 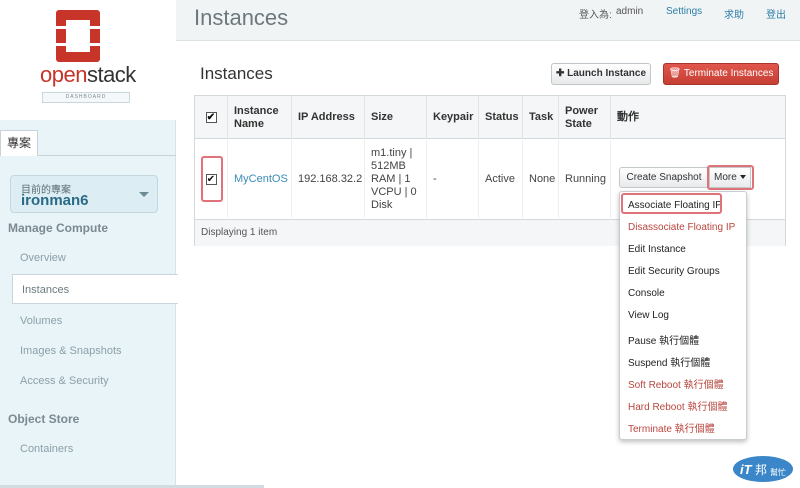 I want to click on settings-link: Settings, so click(x=684, y=11).